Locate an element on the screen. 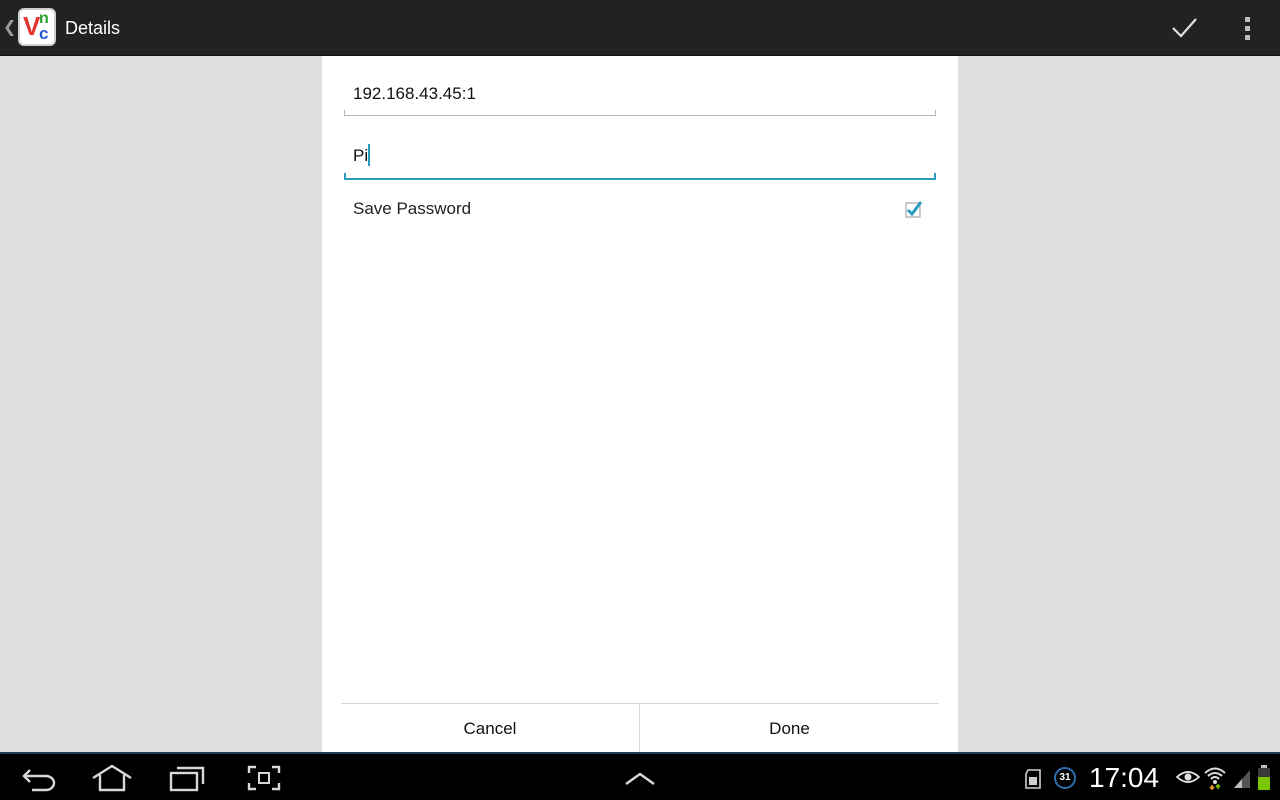 This screenshot has width=1280, height=800. password-input is located at coordinates (640, 156).